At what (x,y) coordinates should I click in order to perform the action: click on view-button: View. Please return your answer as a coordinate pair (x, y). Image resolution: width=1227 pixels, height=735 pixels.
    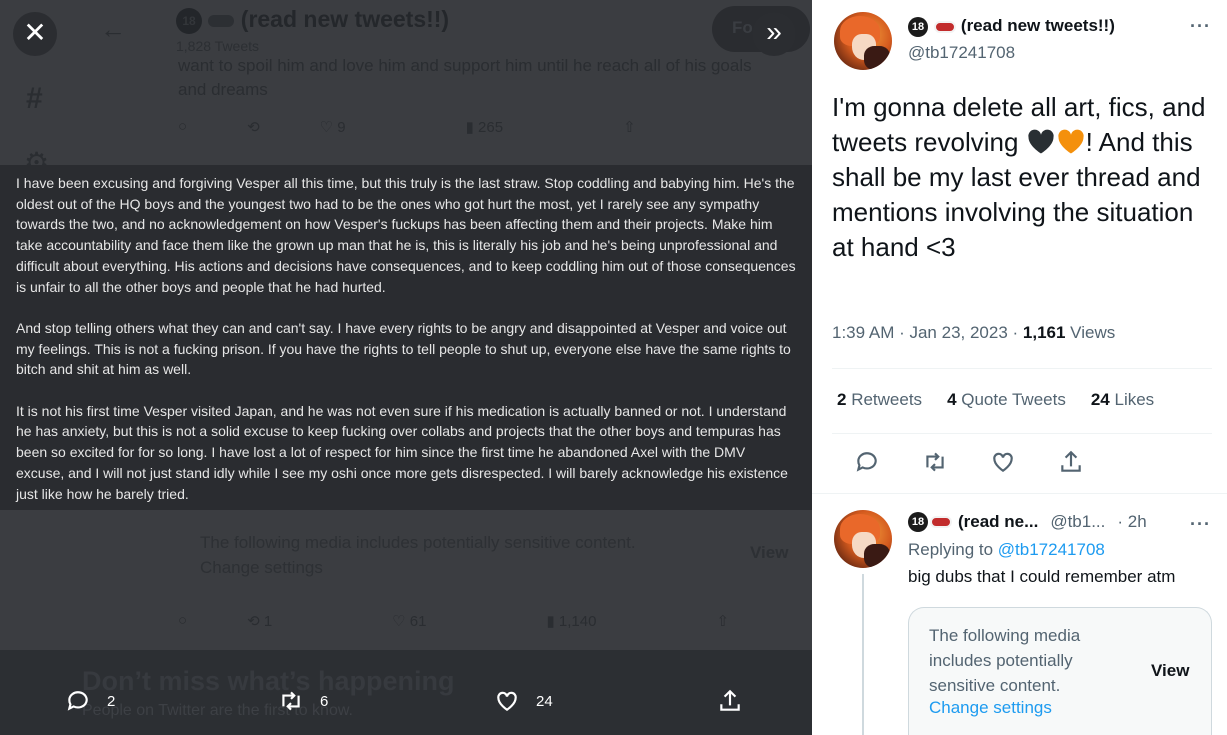
    Looking at the image, I should click on (1170, 671).